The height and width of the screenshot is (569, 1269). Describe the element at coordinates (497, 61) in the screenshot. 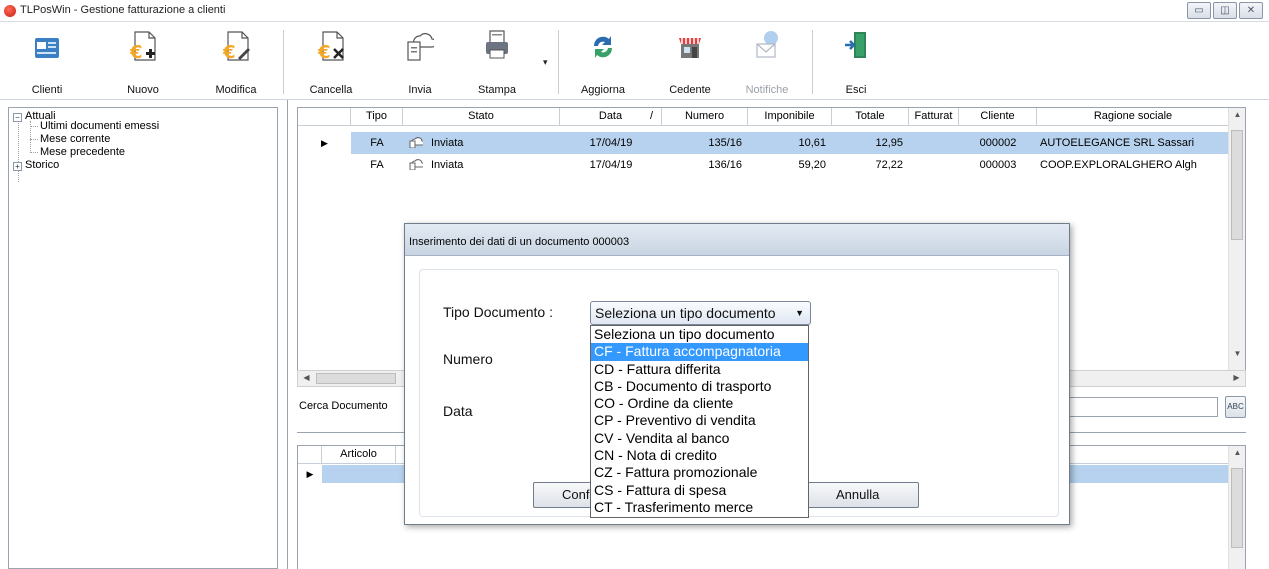

I see `stampa-button: Stampa` at that location.